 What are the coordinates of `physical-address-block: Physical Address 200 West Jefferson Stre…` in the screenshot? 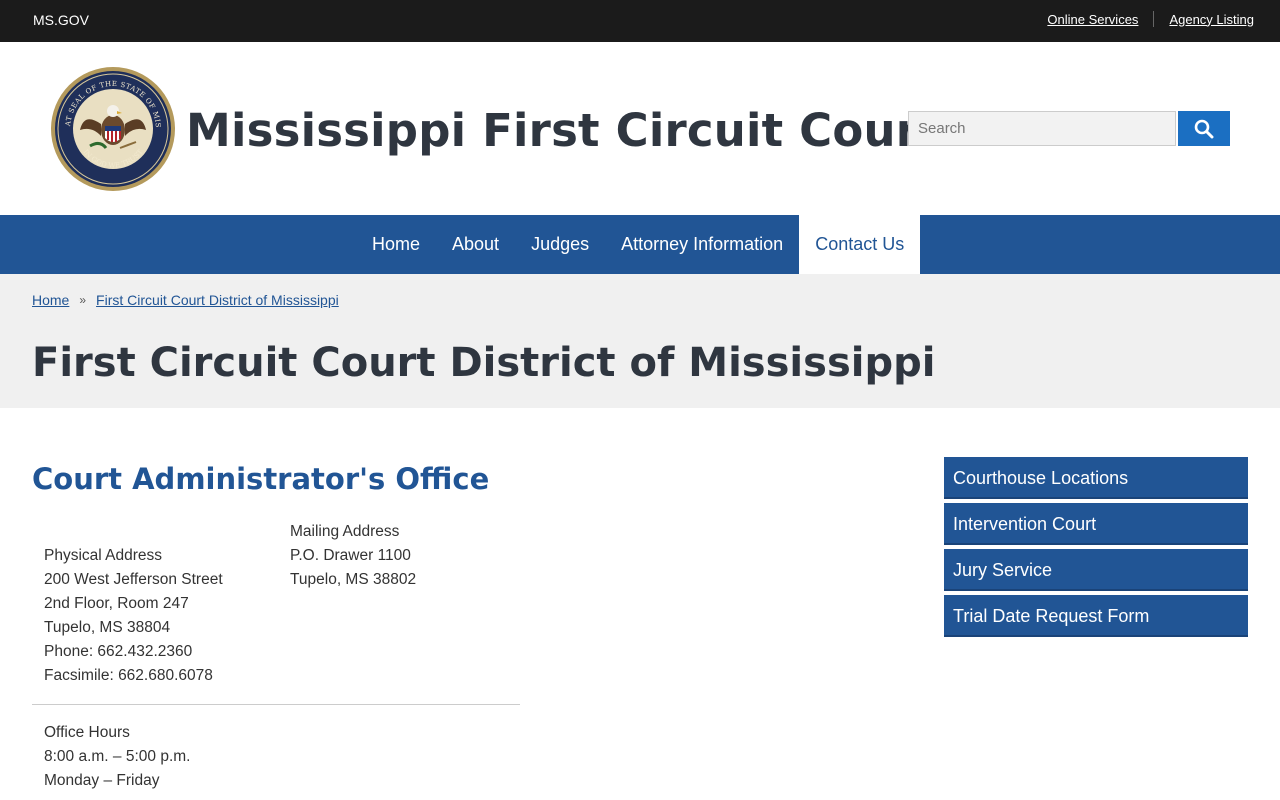 It's located at (133, 616).